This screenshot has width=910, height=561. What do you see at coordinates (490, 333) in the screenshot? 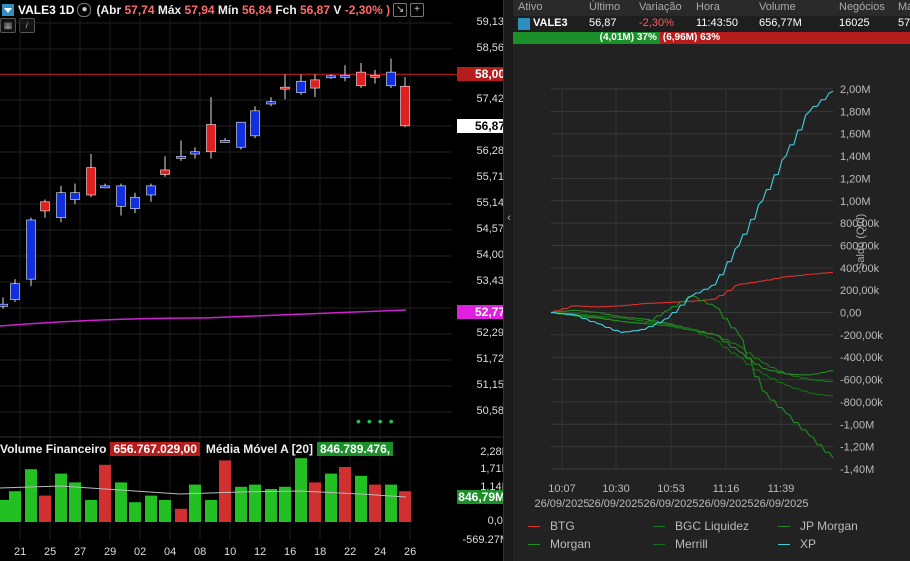
I see `price-tick: 52,29` at bounding box center [490, 333].